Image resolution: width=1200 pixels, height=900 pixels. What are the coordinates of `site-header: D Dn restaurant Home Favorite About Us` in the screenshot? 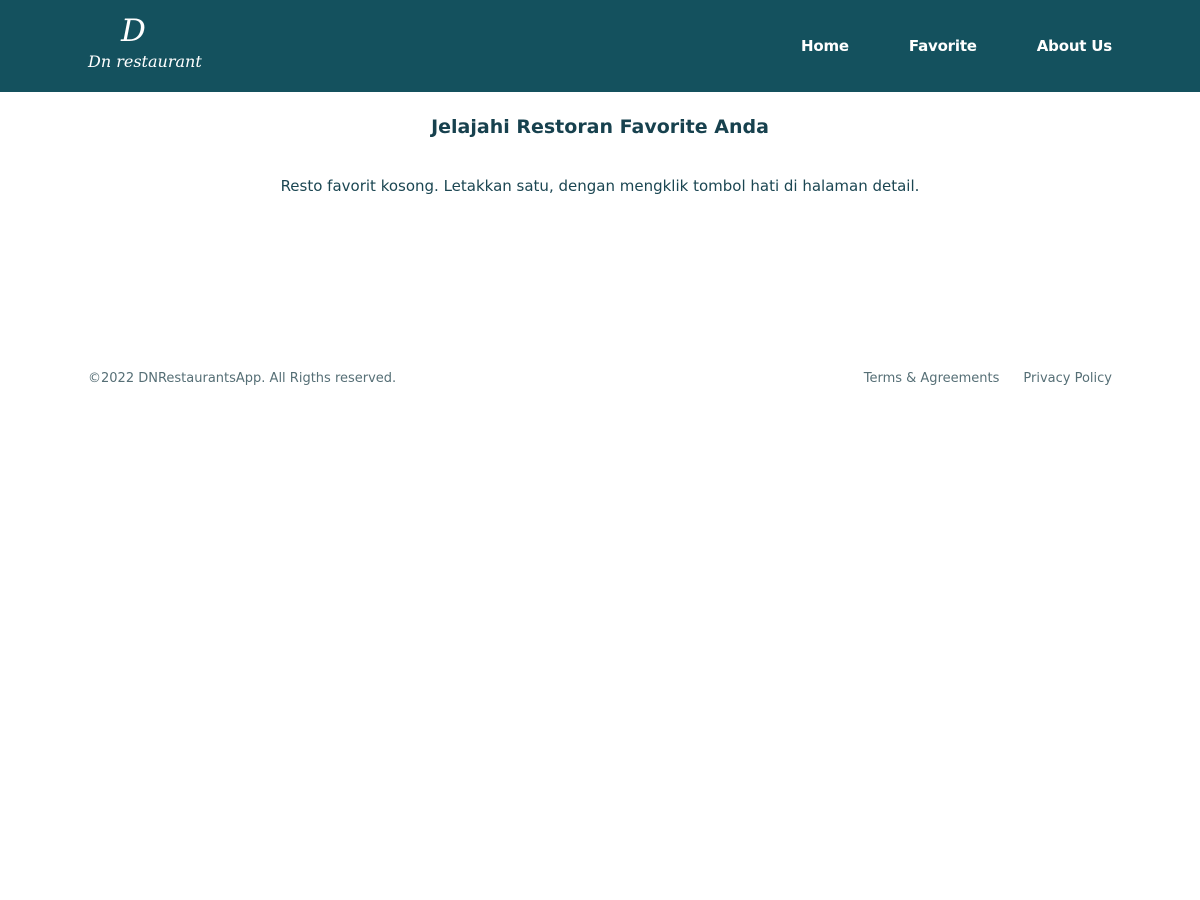 It's located at (600, 46).